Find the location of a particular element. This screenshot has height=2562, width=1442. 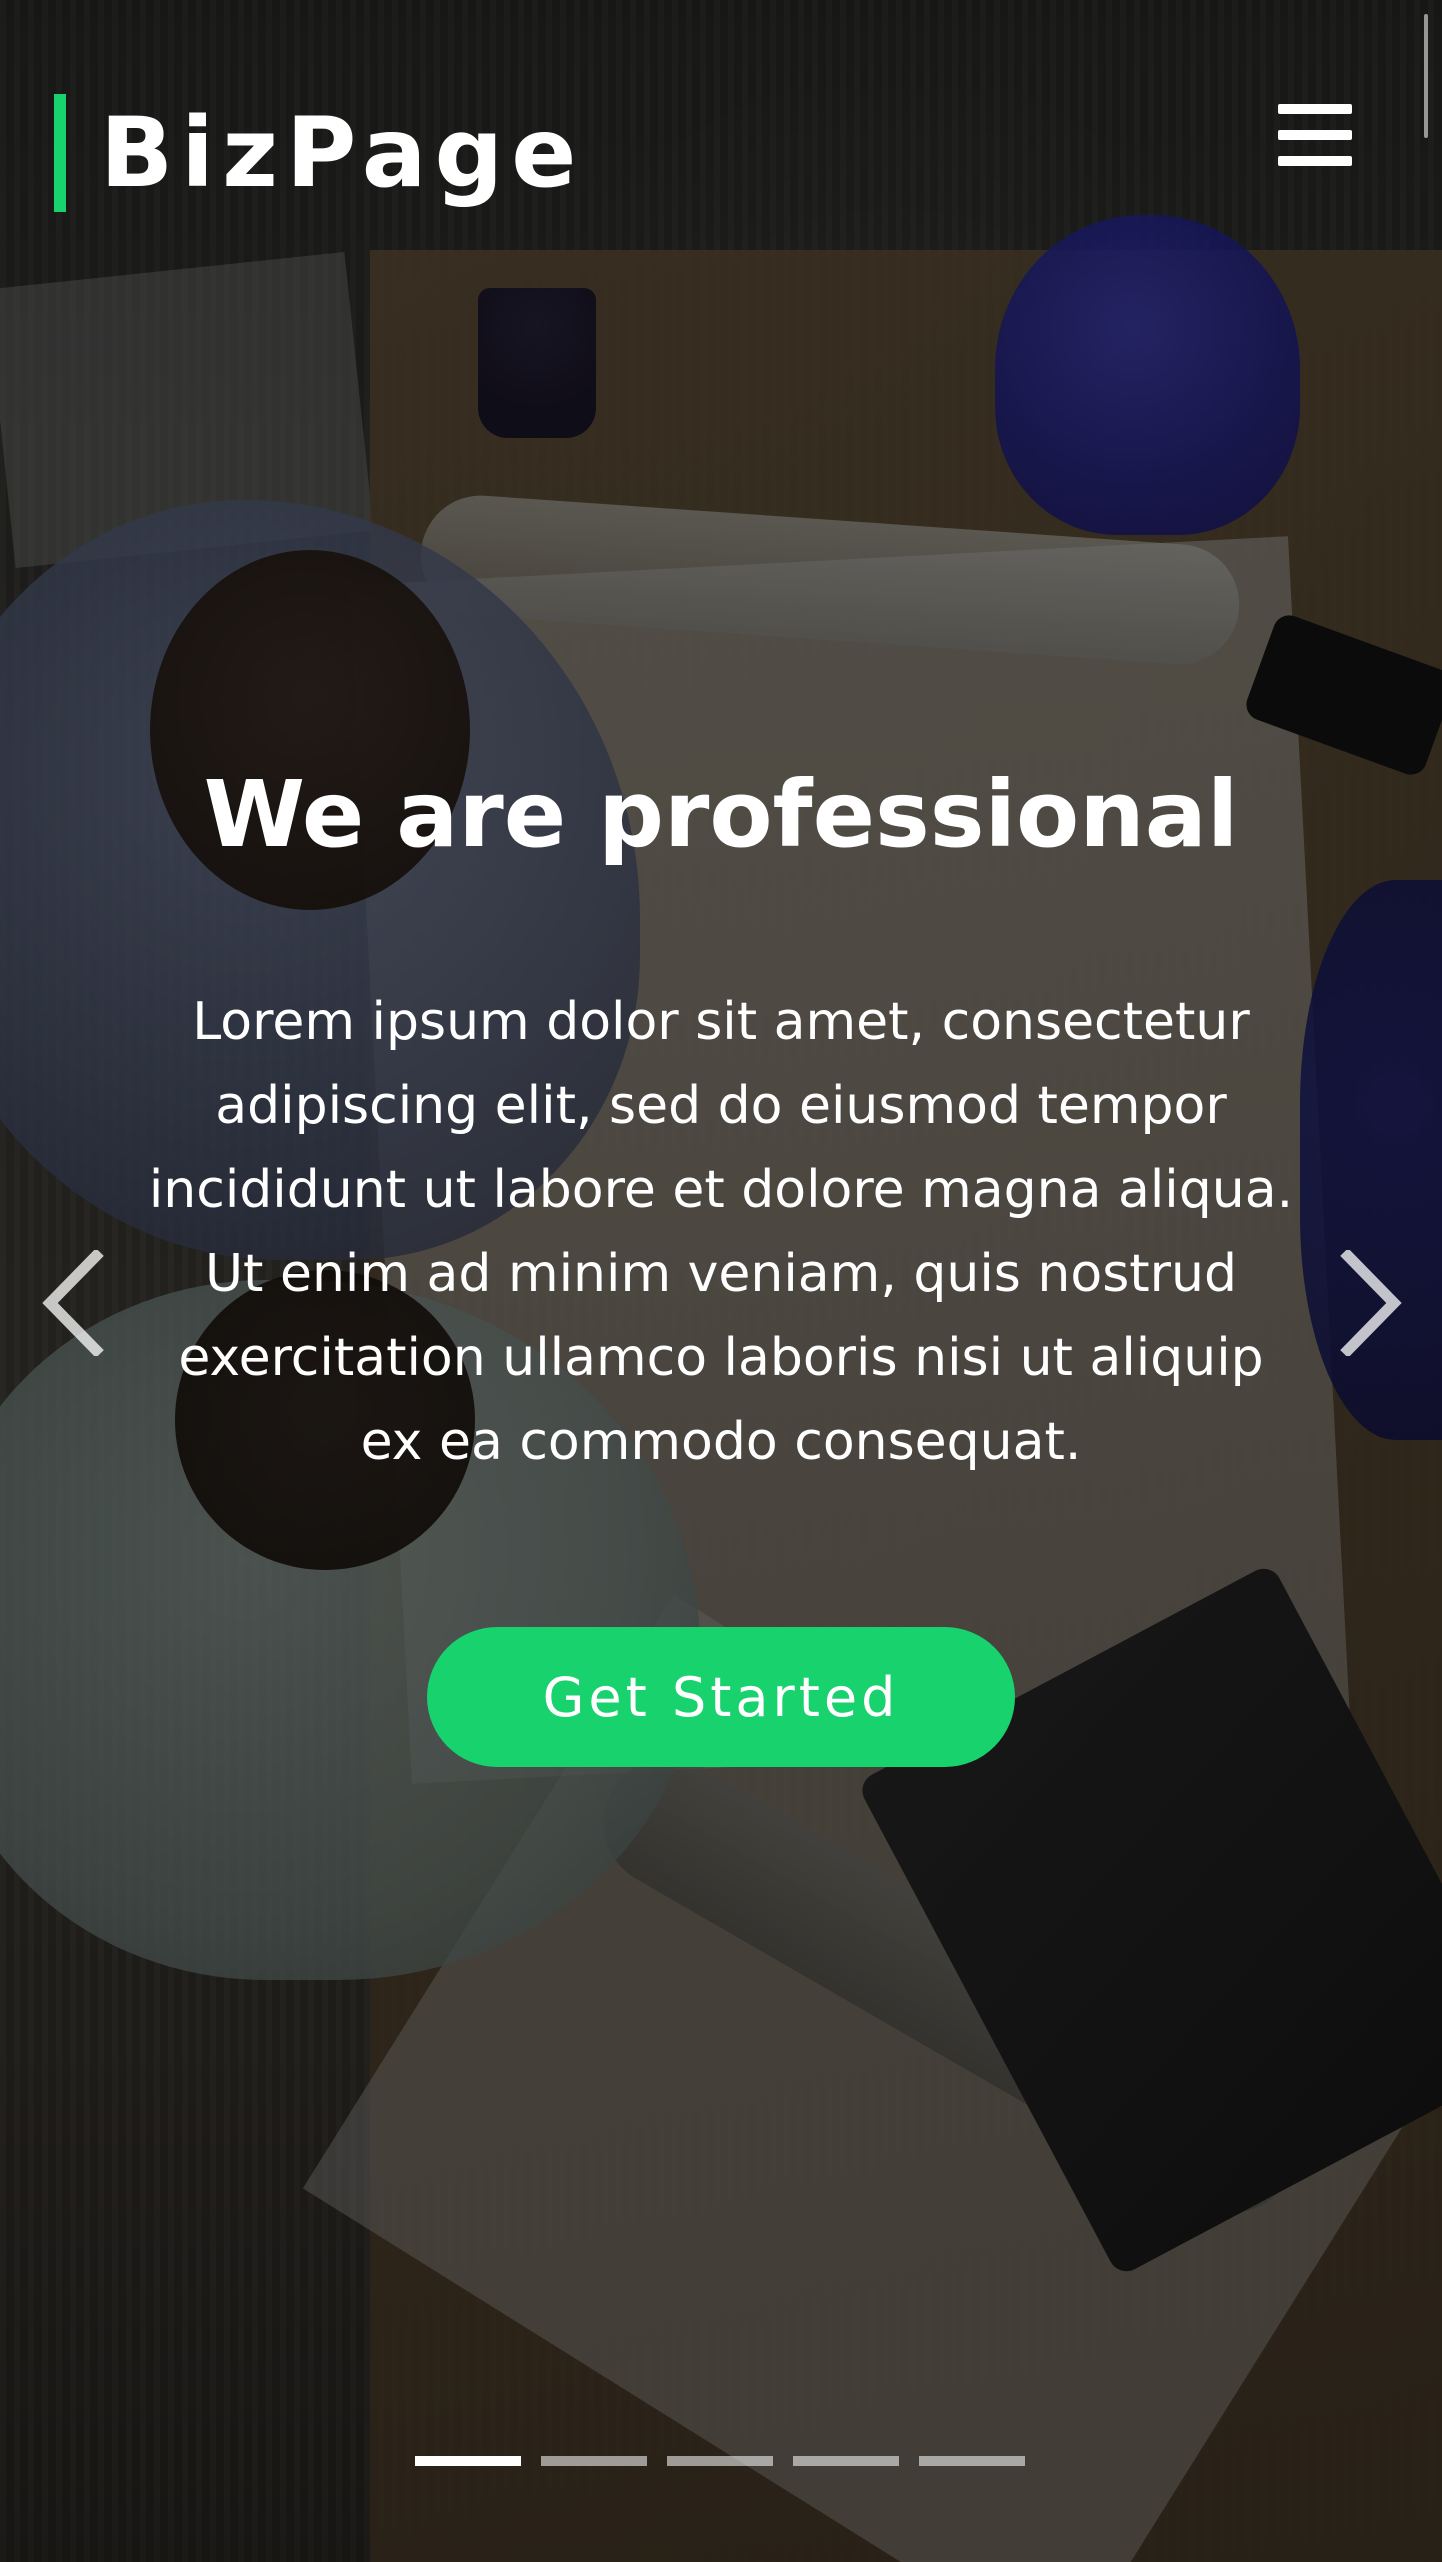

chevron-right-icon is located at coordinates (1371, 1303).